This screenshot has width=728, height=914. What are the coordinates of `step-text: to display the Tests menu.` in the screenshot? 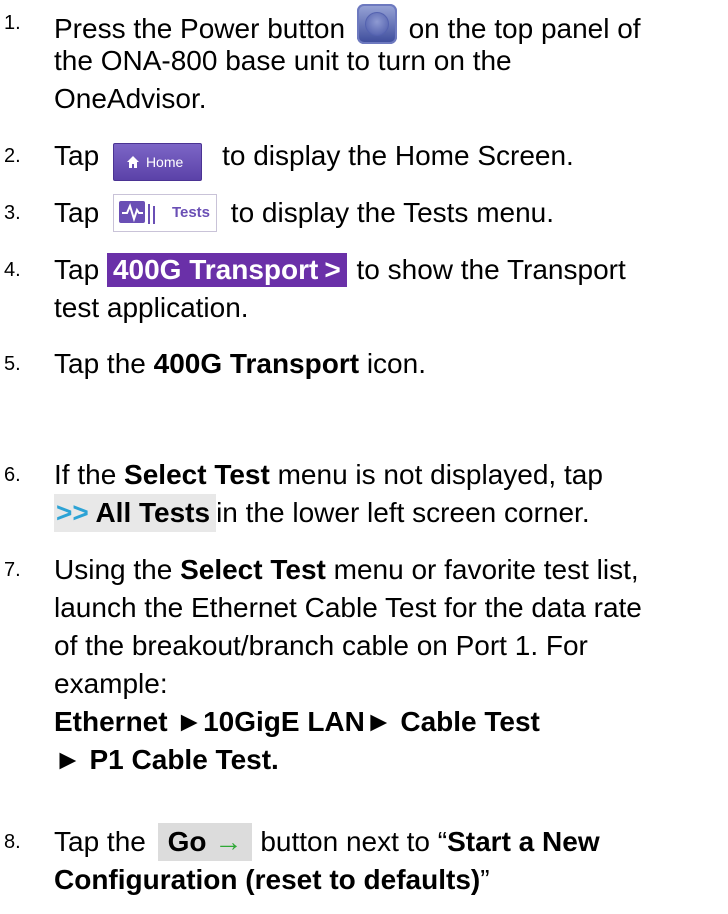 It's located at (392, 212).